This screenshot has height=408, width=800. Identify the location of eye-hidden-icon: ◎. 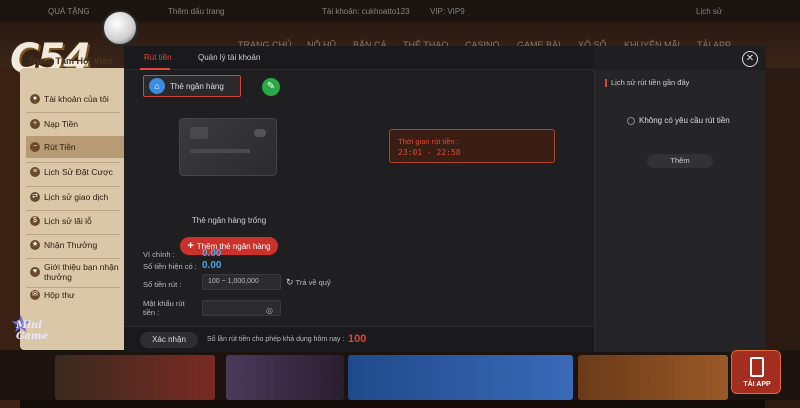
(269, 311).